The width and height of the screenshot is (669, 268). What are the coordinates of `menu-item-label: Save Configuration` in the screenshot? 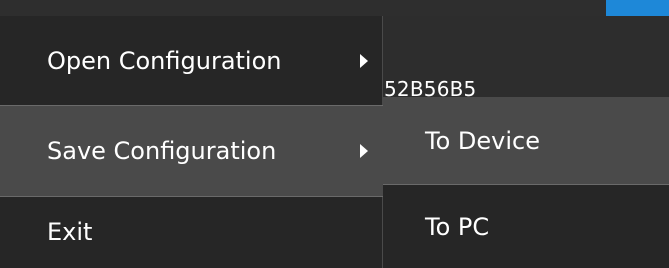 It's located at (162, 151).